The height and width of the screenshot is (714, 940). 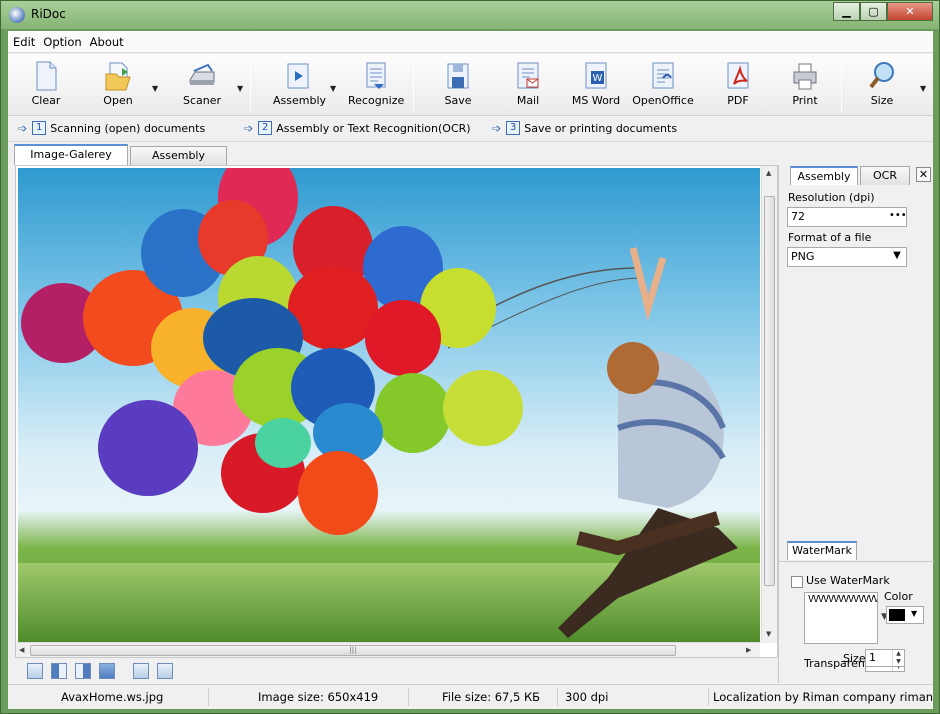 I want to click on tab-panel-assembly: Assembly, so click(x=824, y=175).